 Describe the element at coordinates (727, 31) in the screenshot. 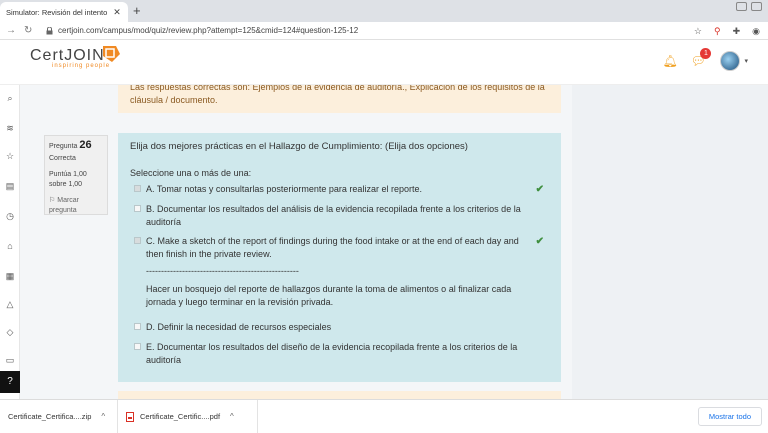

I see `toolbar-actions: ☆ ⚲ ✚ ◉` at that location.